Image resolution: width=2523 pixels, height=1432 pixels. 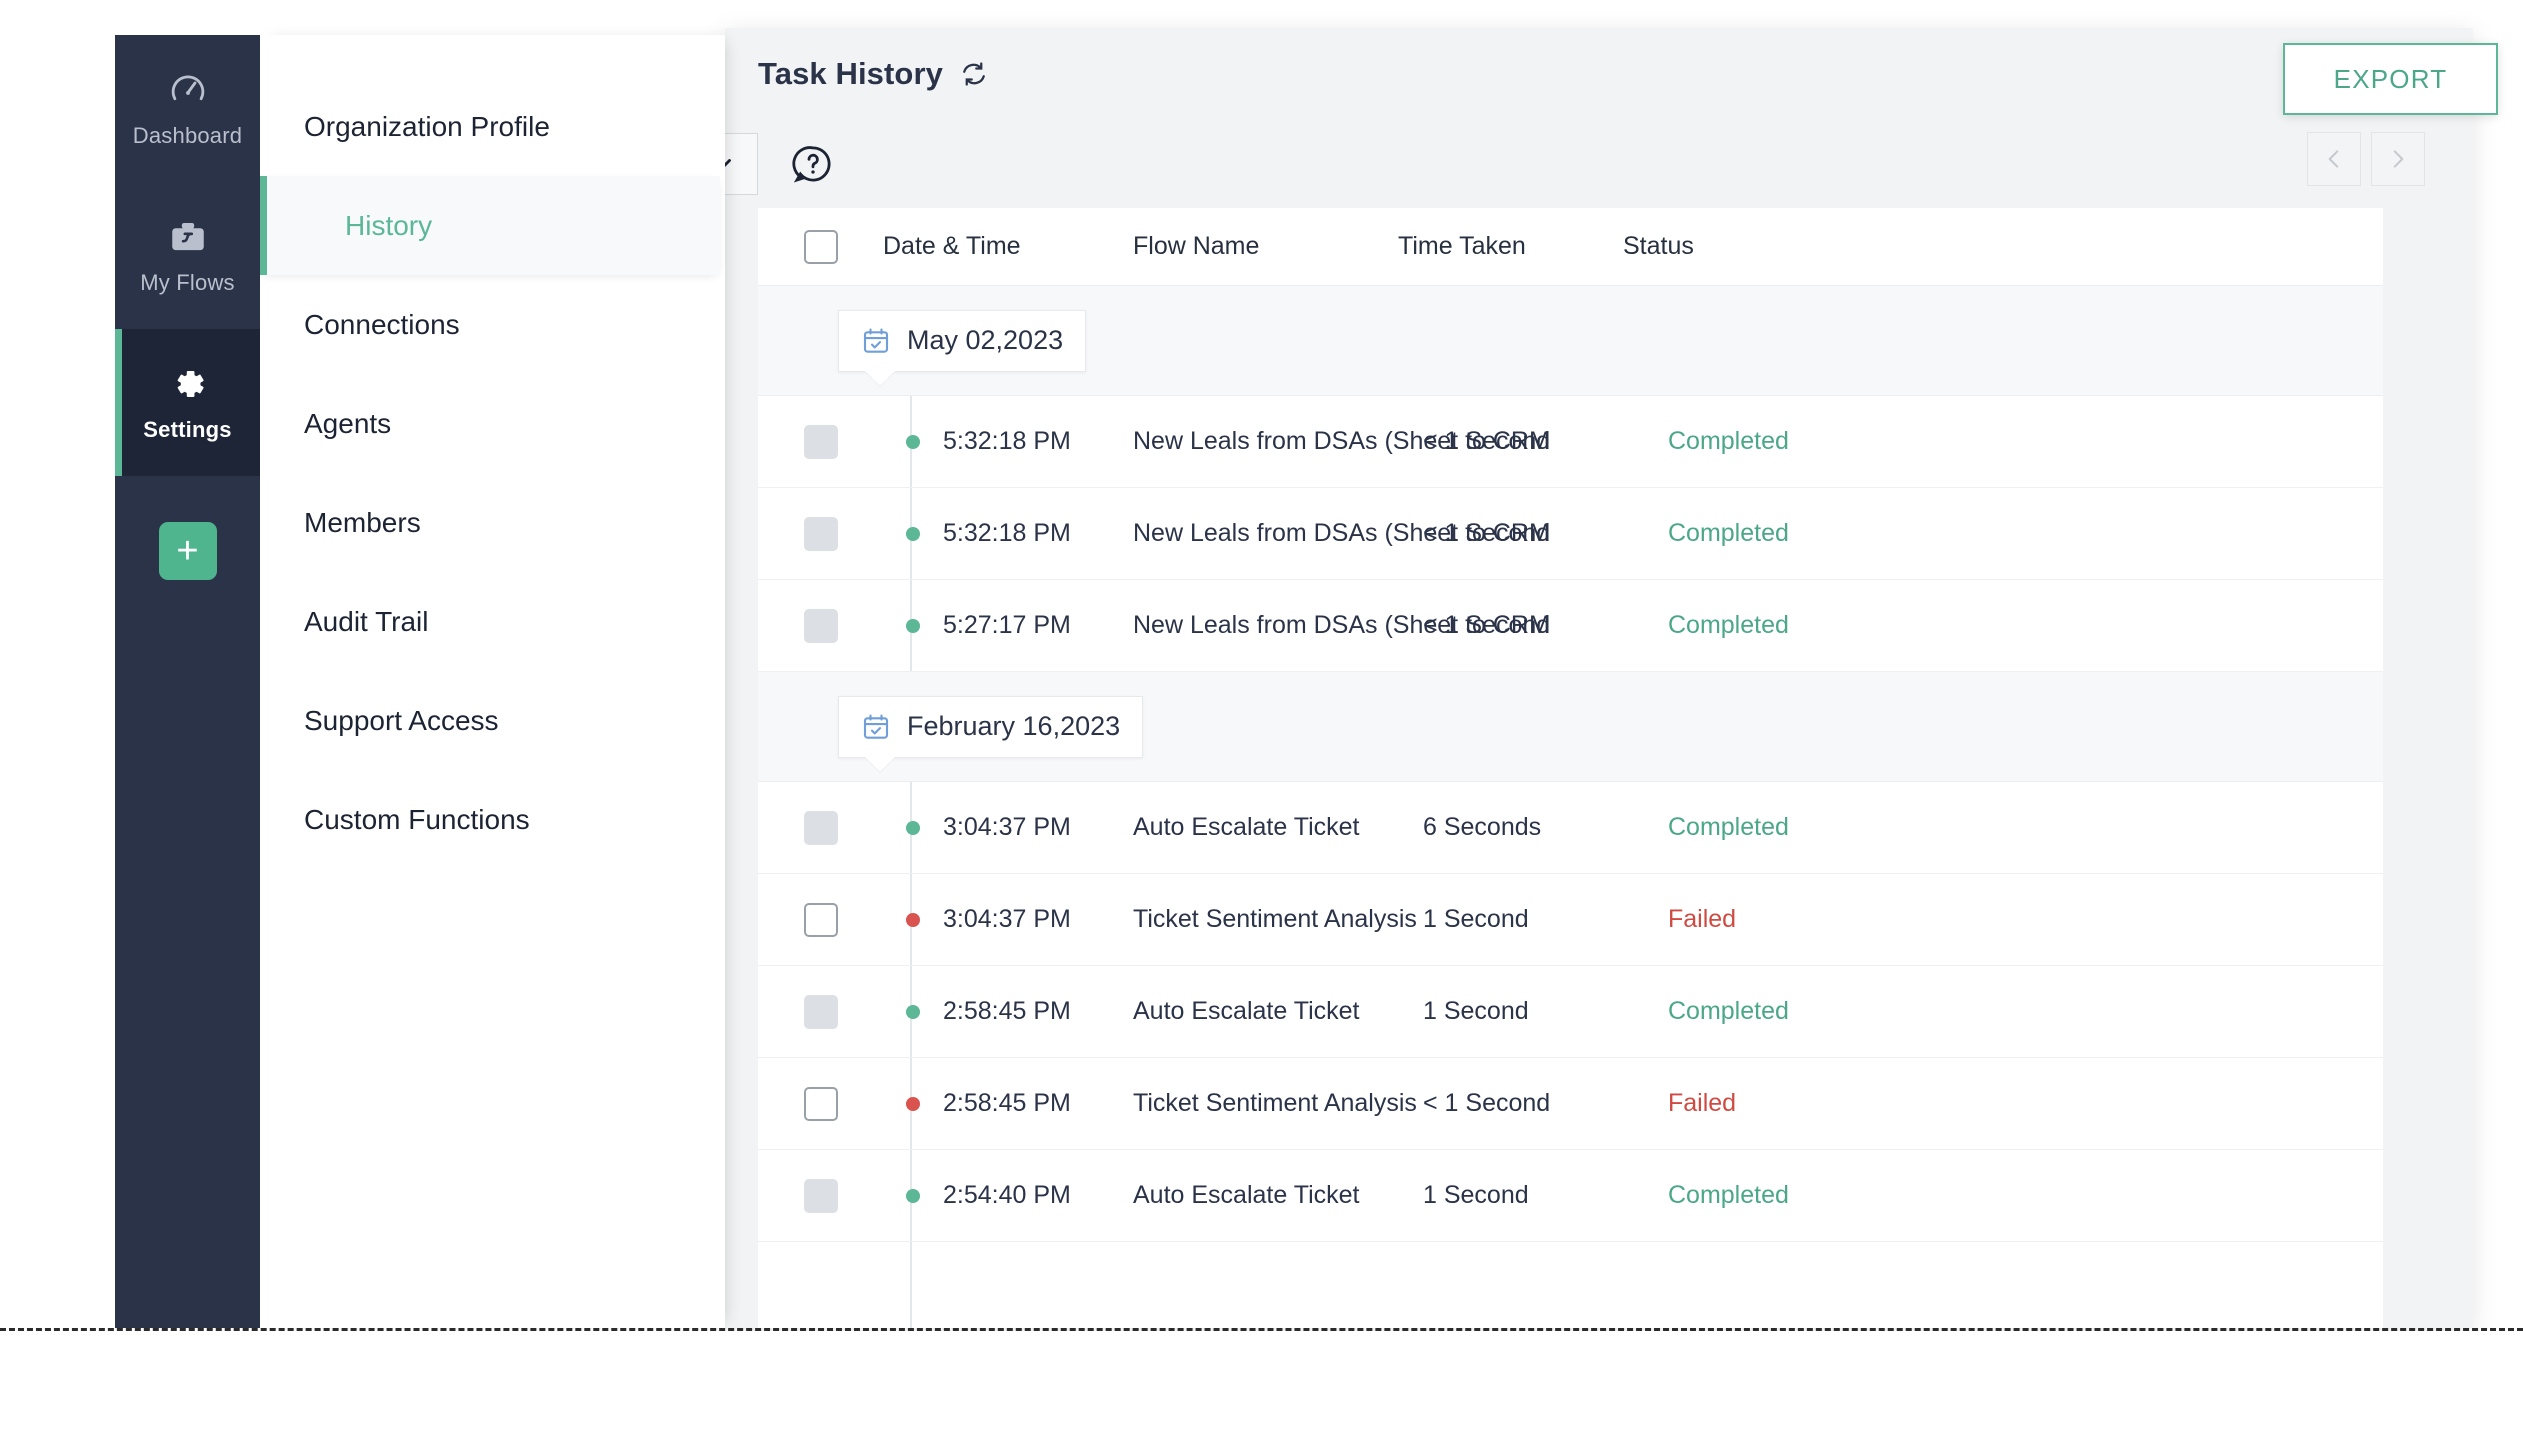 What do you see at coordinates (188, 237) in the screenshot?
I see `briefcase-flow-icon` at bounding box center [188, 237].